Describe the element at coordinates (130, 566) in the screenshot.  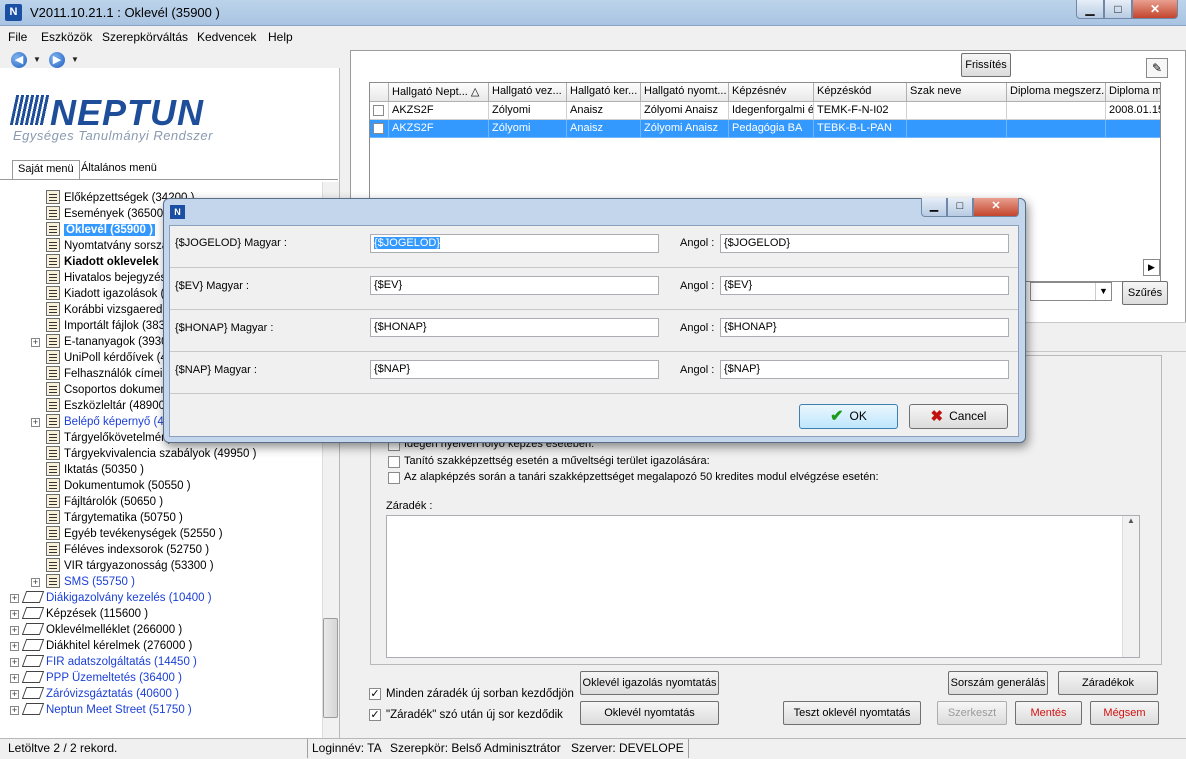
I see `tree-item: VIR tárgyazonosság (53300 )` at that location.